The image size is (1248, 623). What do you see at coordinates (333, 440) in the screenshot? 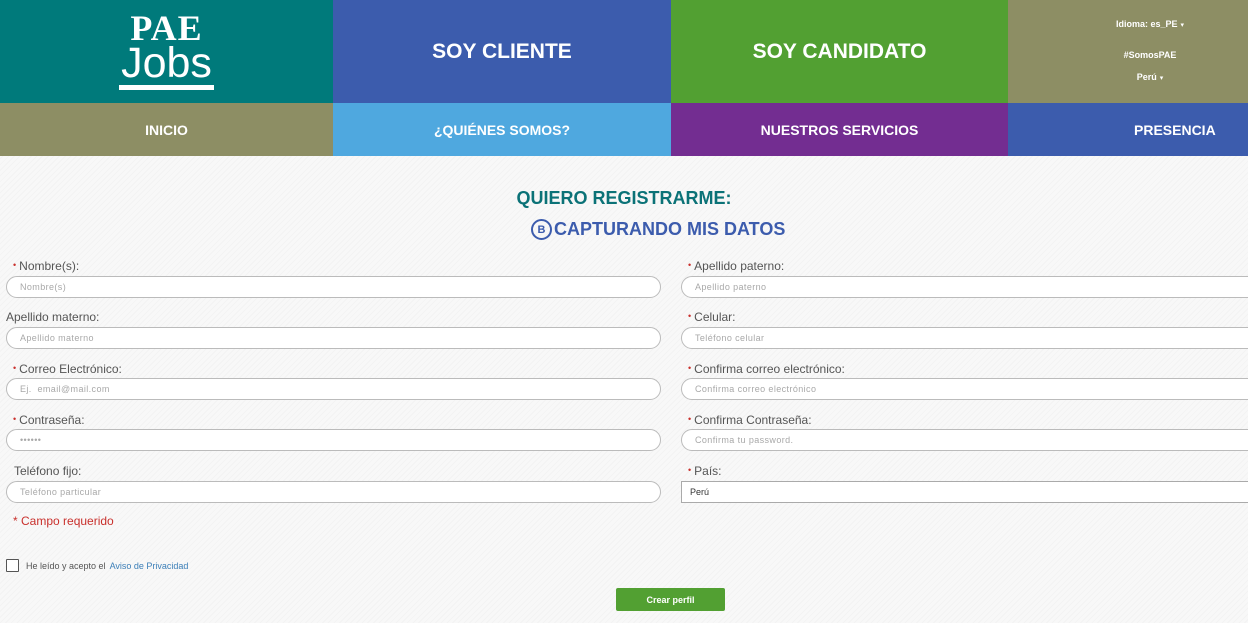
I see `contrasena-input` at bounding box center [333, 440].